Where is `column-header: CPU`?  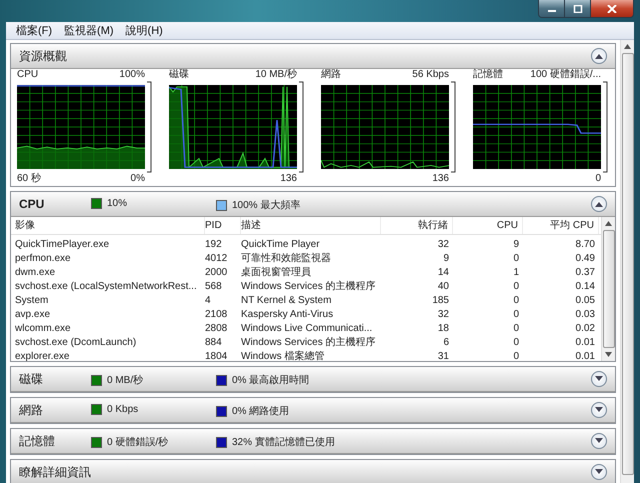 column-header: CPU is located at coordinates (488, 225).